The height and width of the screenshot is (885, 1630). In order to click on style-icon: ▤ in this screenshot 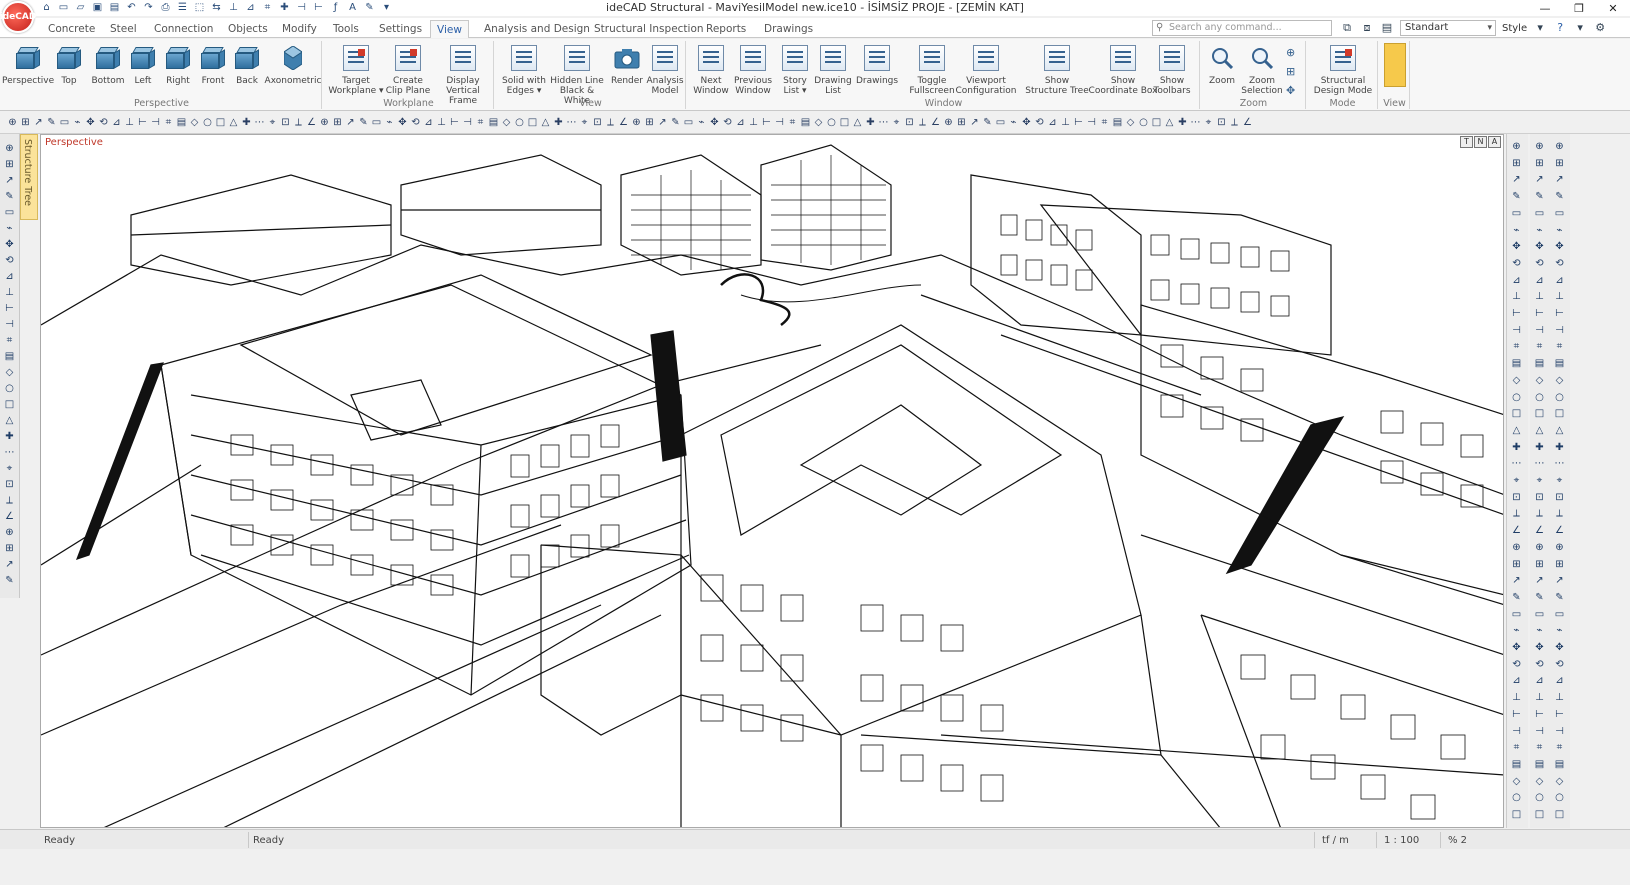, I will do `click(1387, 28)`.